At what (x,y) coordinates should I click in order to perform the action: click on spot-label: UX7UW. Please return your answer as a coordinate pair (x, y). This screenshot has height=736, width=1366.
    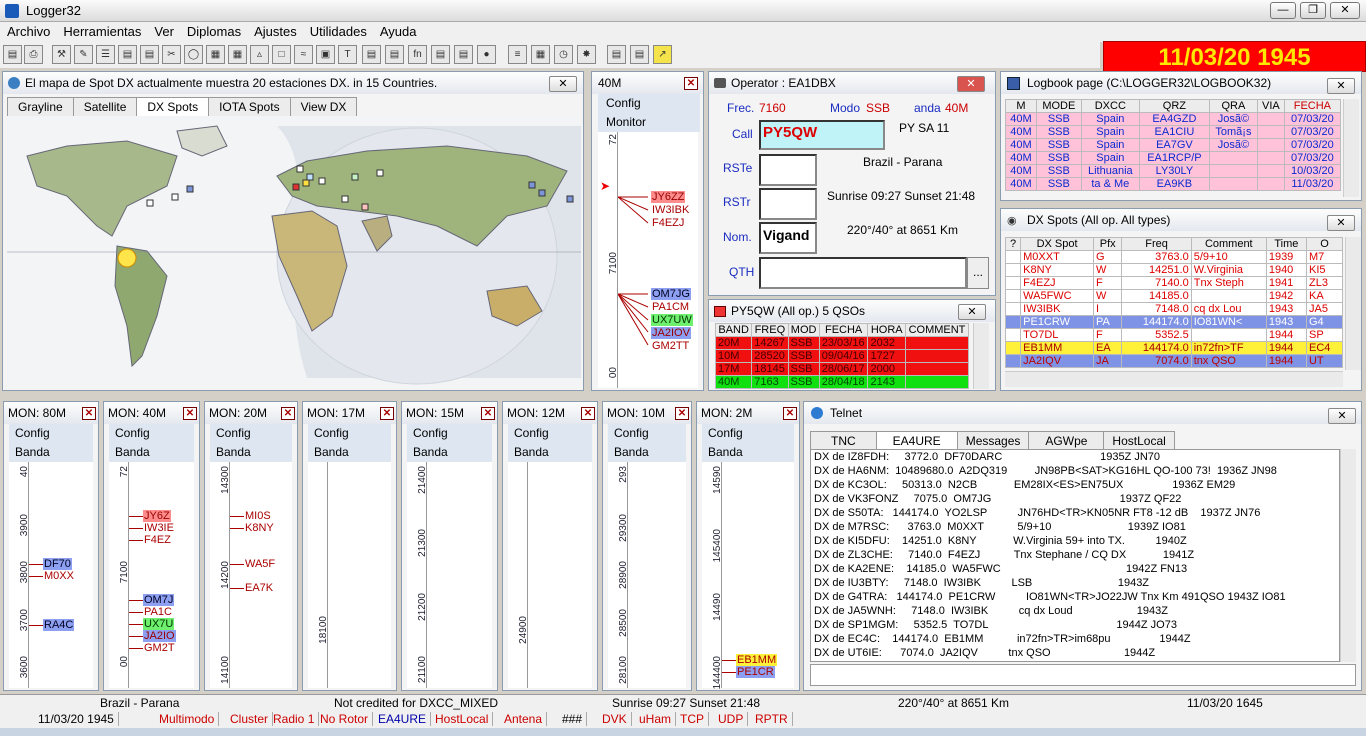
    Looking at the image, I should click on (672, 320).